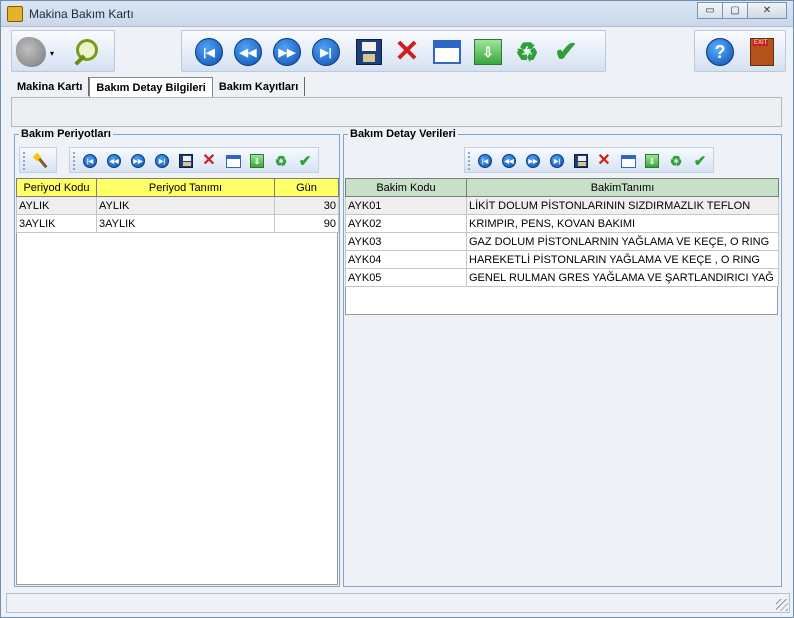 This screenshot has width=794, height=618. I want to click on confirm-button: ✔, so click(566, 52).